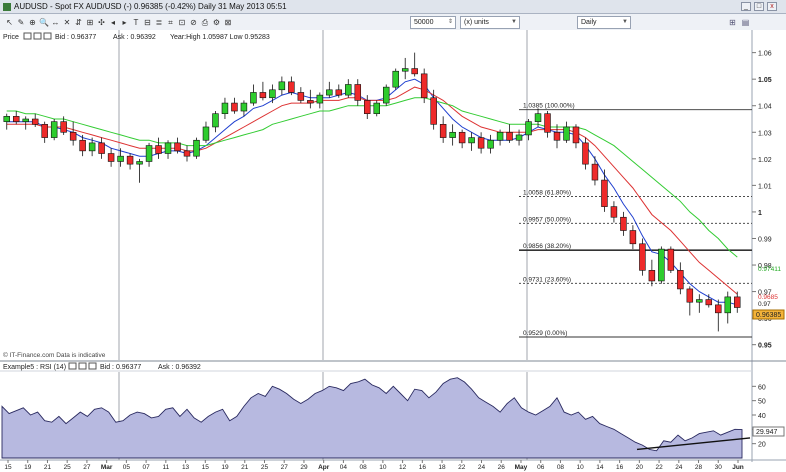 Image resolution: width=786 pixels, height=472 pixels. What do you see at coordinates (738, 467) in the screenshot?
I see `x-tick-label: Jun` at bounding box center [738, 467].